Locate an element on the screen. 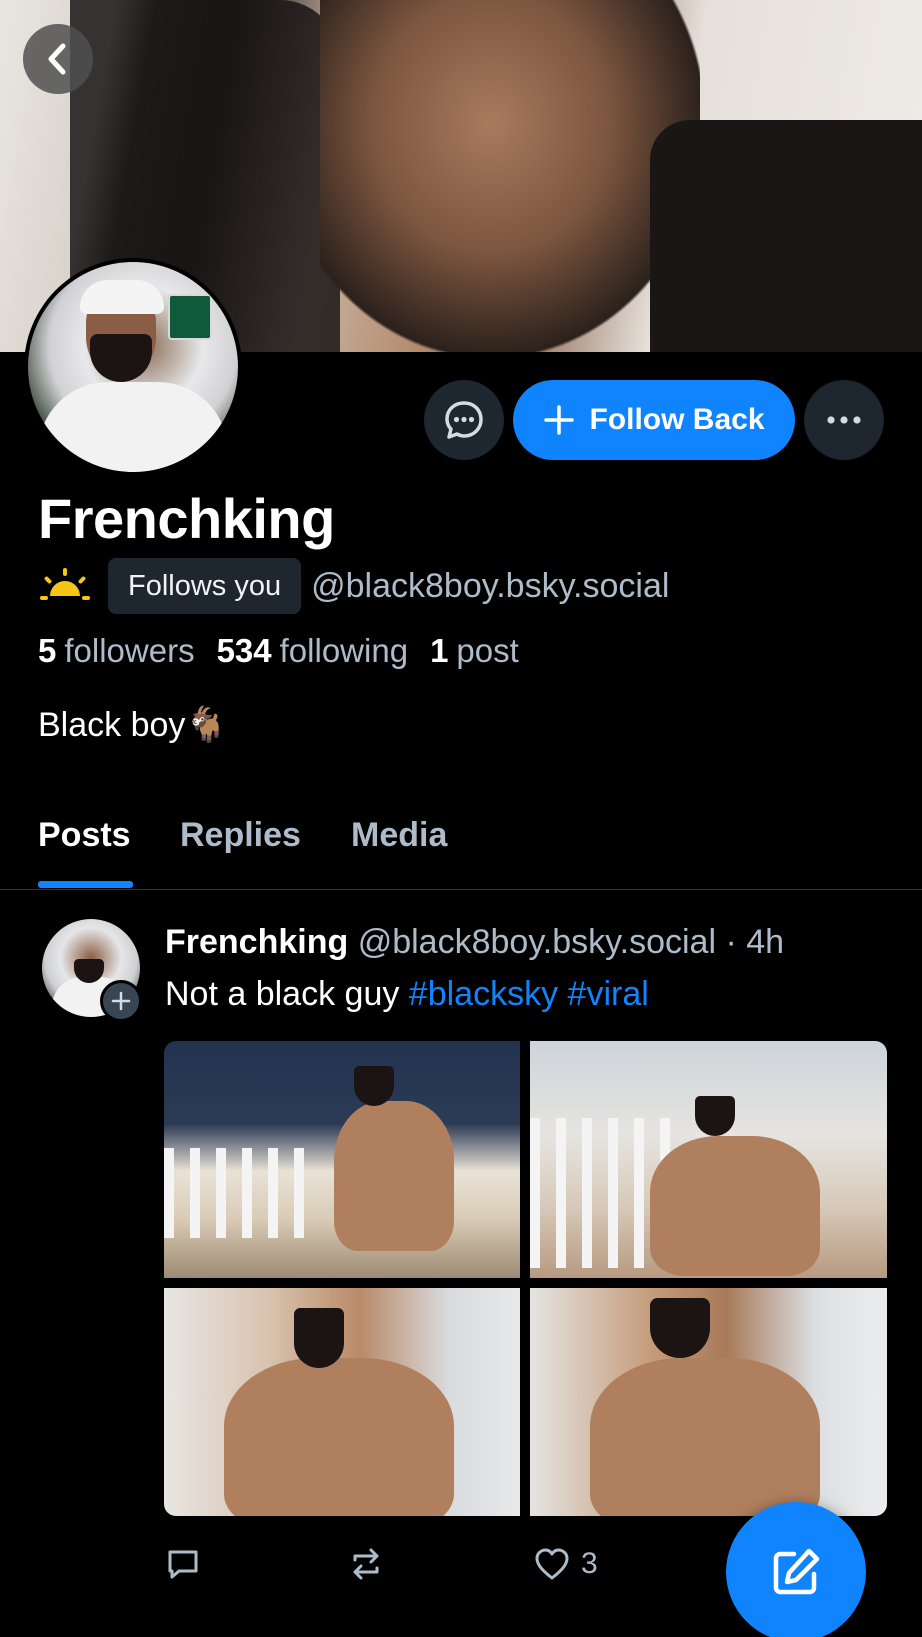 This screenshot has height=1637, width=922. avatar-shirt is located at coordinates (133, 427).